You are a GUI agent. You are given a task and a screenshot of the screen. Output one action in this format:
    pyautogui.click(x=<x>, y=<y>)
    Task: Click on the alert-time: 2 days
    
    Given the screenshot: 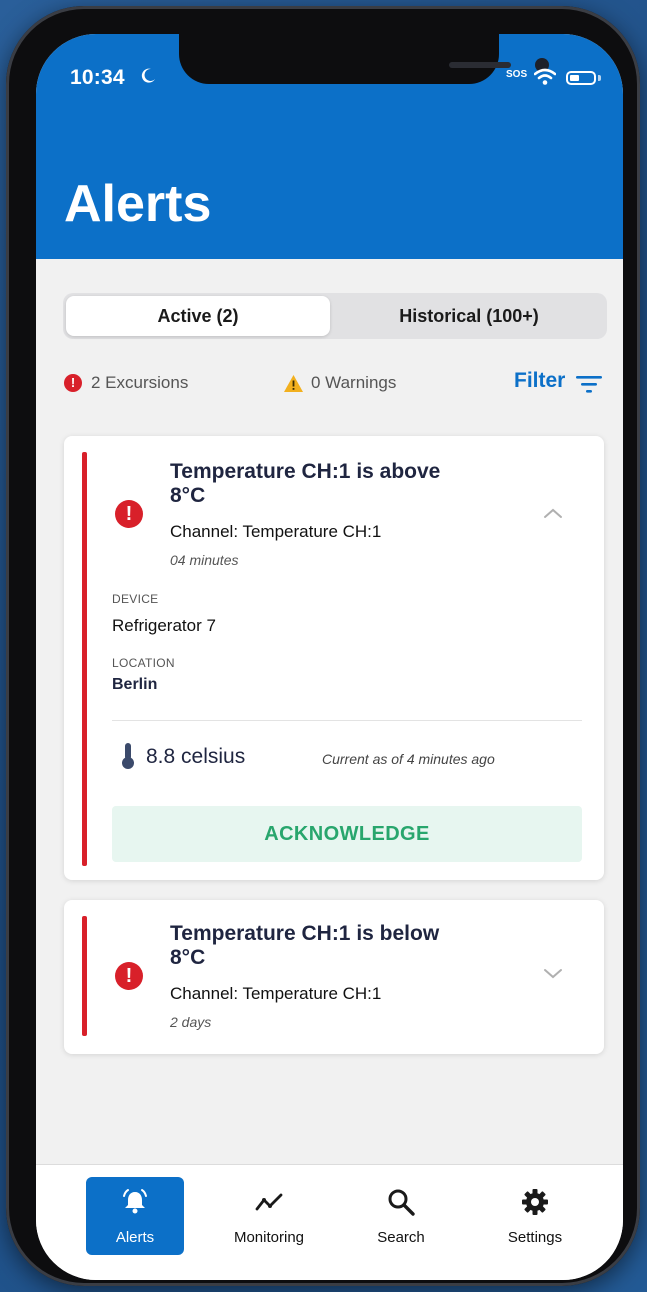 What is the action you would take?
    pyautogui.click(x=191, y=1022)
    